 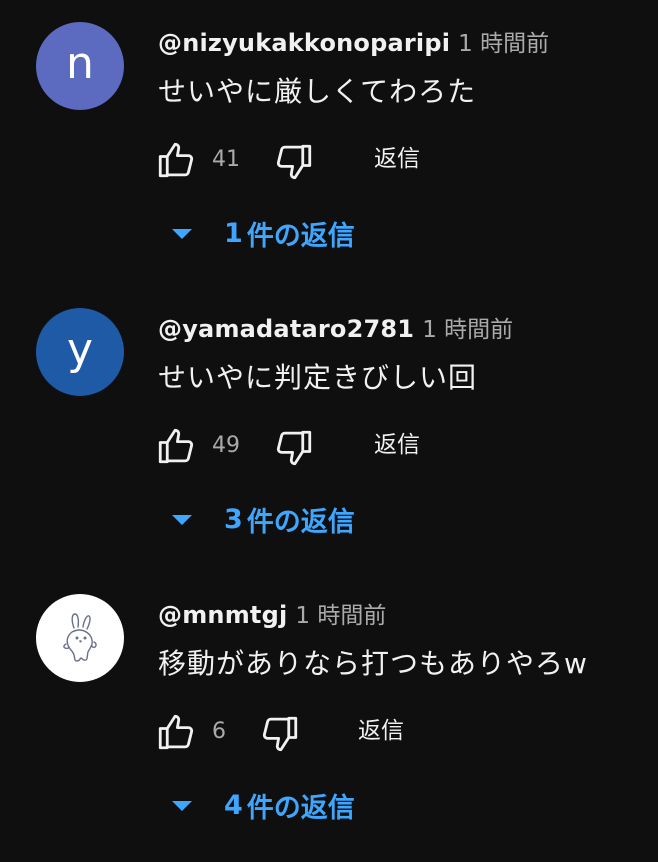 I want to click on rabbit-avatar-image, so click(x=80, y=637).